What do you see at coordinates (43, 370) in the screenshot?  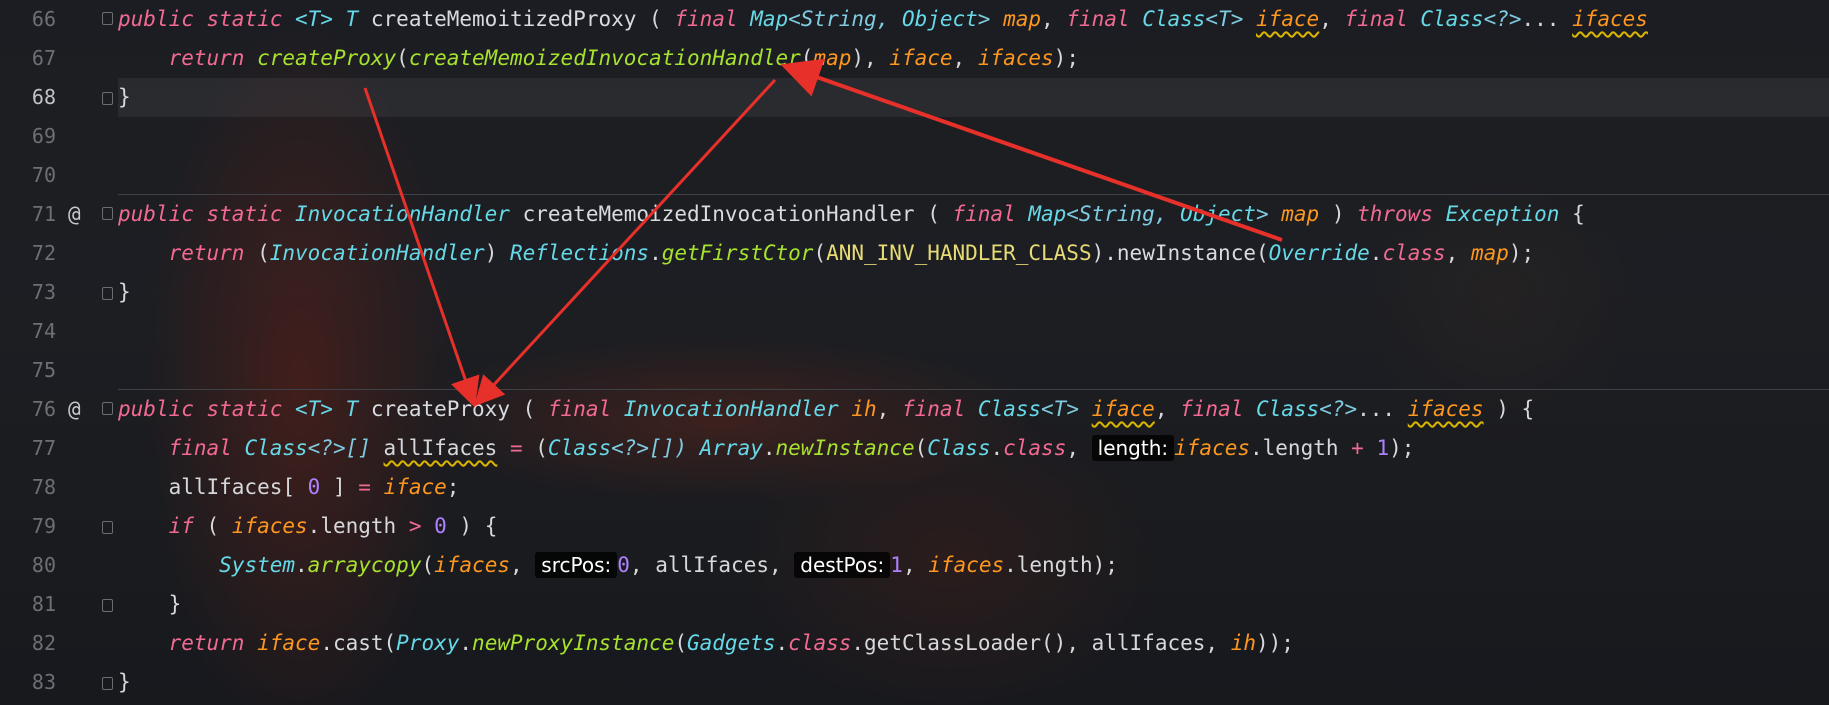 I see `line-number: 75` at bounding box center [43, 370].